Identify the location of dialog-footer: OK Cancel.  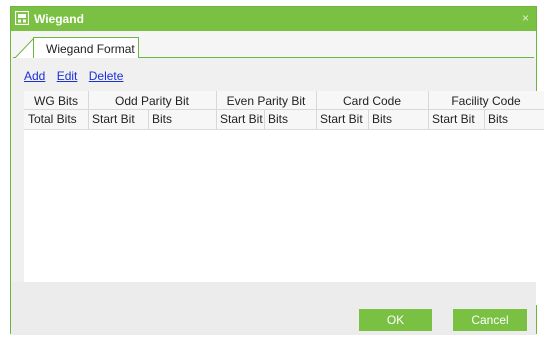
(273, 308).